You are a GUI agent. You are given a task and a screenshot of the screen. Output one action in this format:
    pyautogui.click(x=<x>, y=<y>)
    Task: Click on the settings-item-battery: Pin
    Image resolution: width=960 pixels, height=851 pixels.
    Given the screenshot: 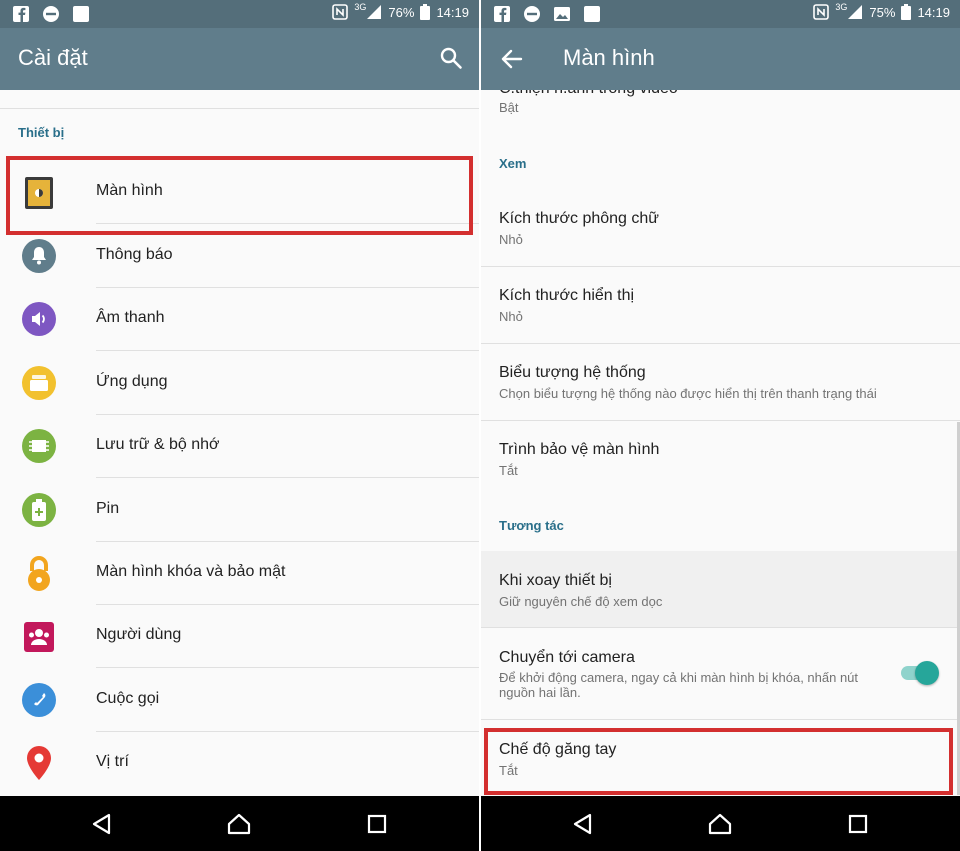 What is the action you would take?
    pyautogui.click(x=239, y=510)
    